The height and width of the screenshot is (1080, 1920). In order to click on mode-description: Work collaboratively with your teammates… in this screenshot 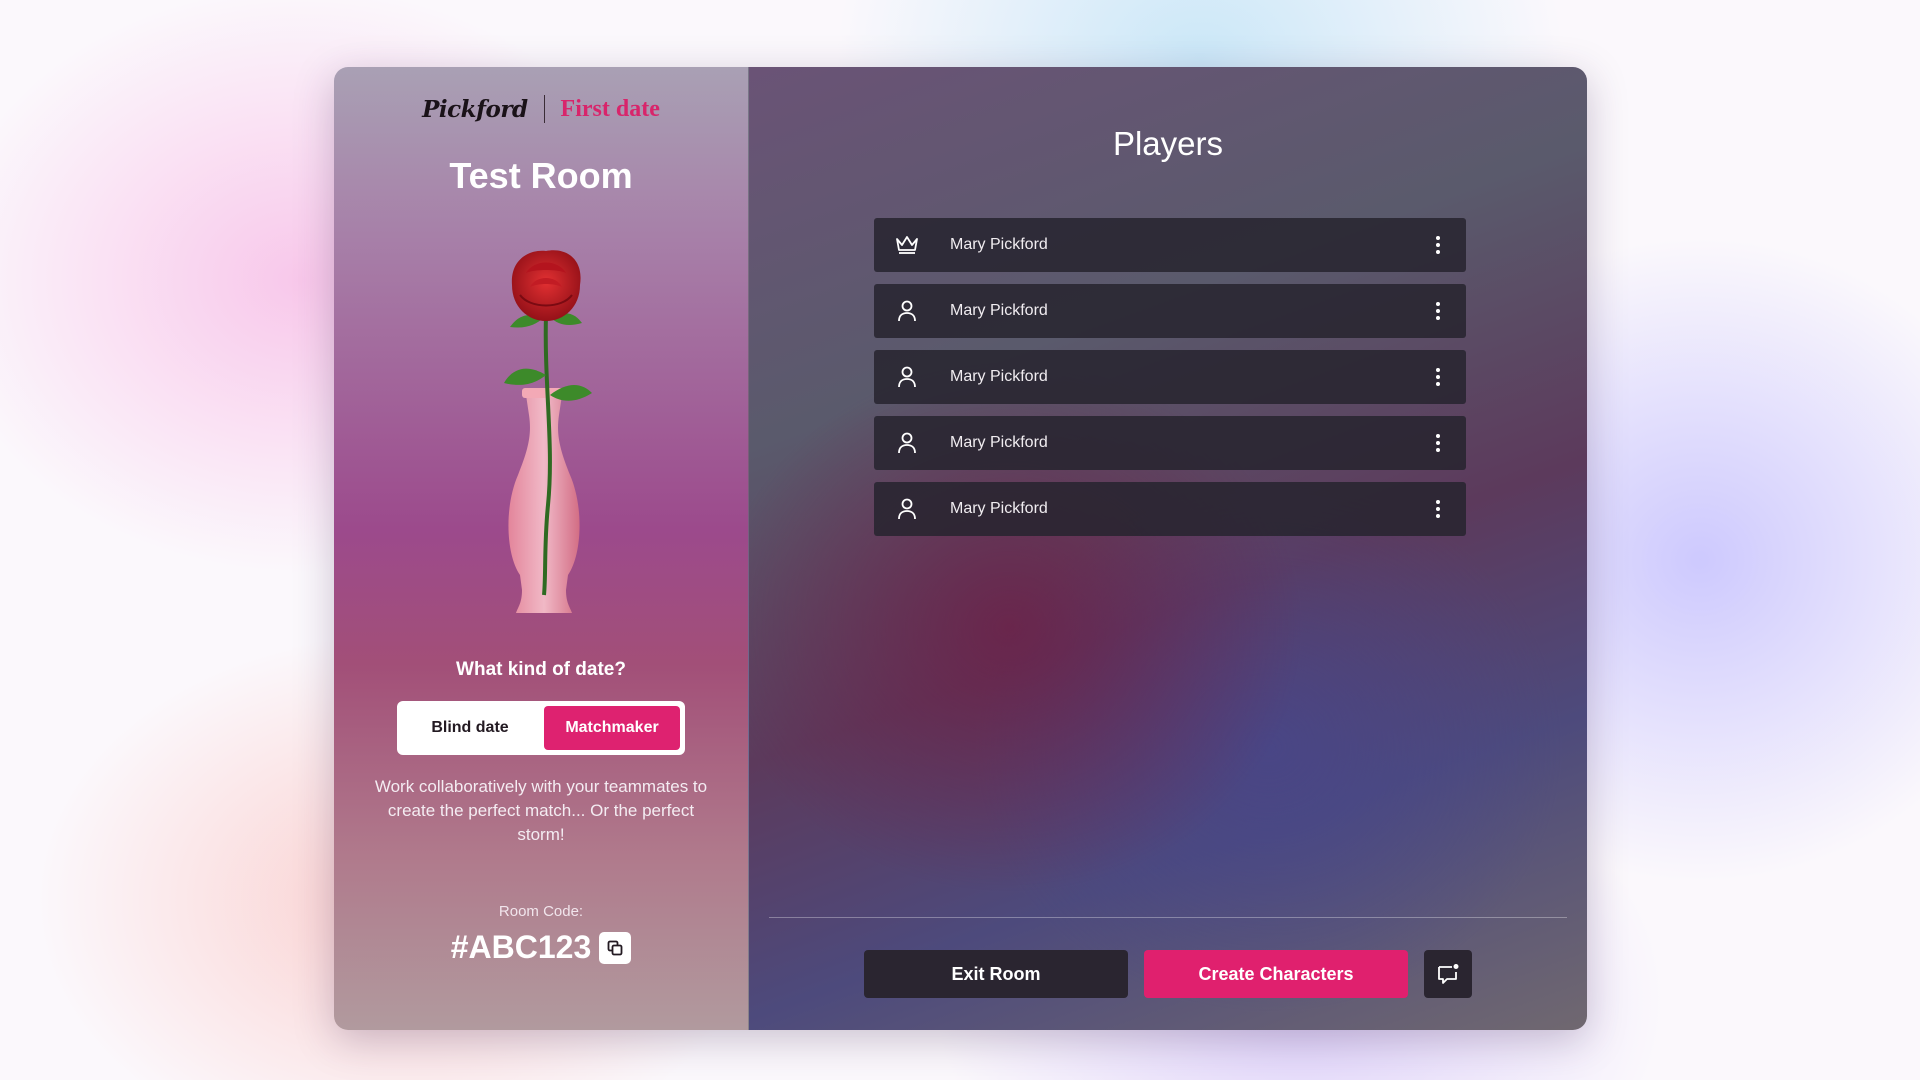, I will do `click(541, 810)`.